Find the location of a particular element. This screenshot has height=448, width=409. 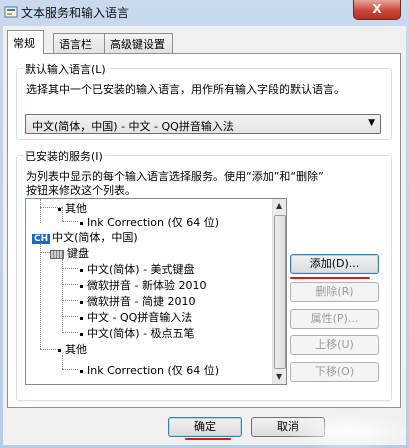

tab-language-bar-label: 语言栏 is located at coordinates (75, 44).